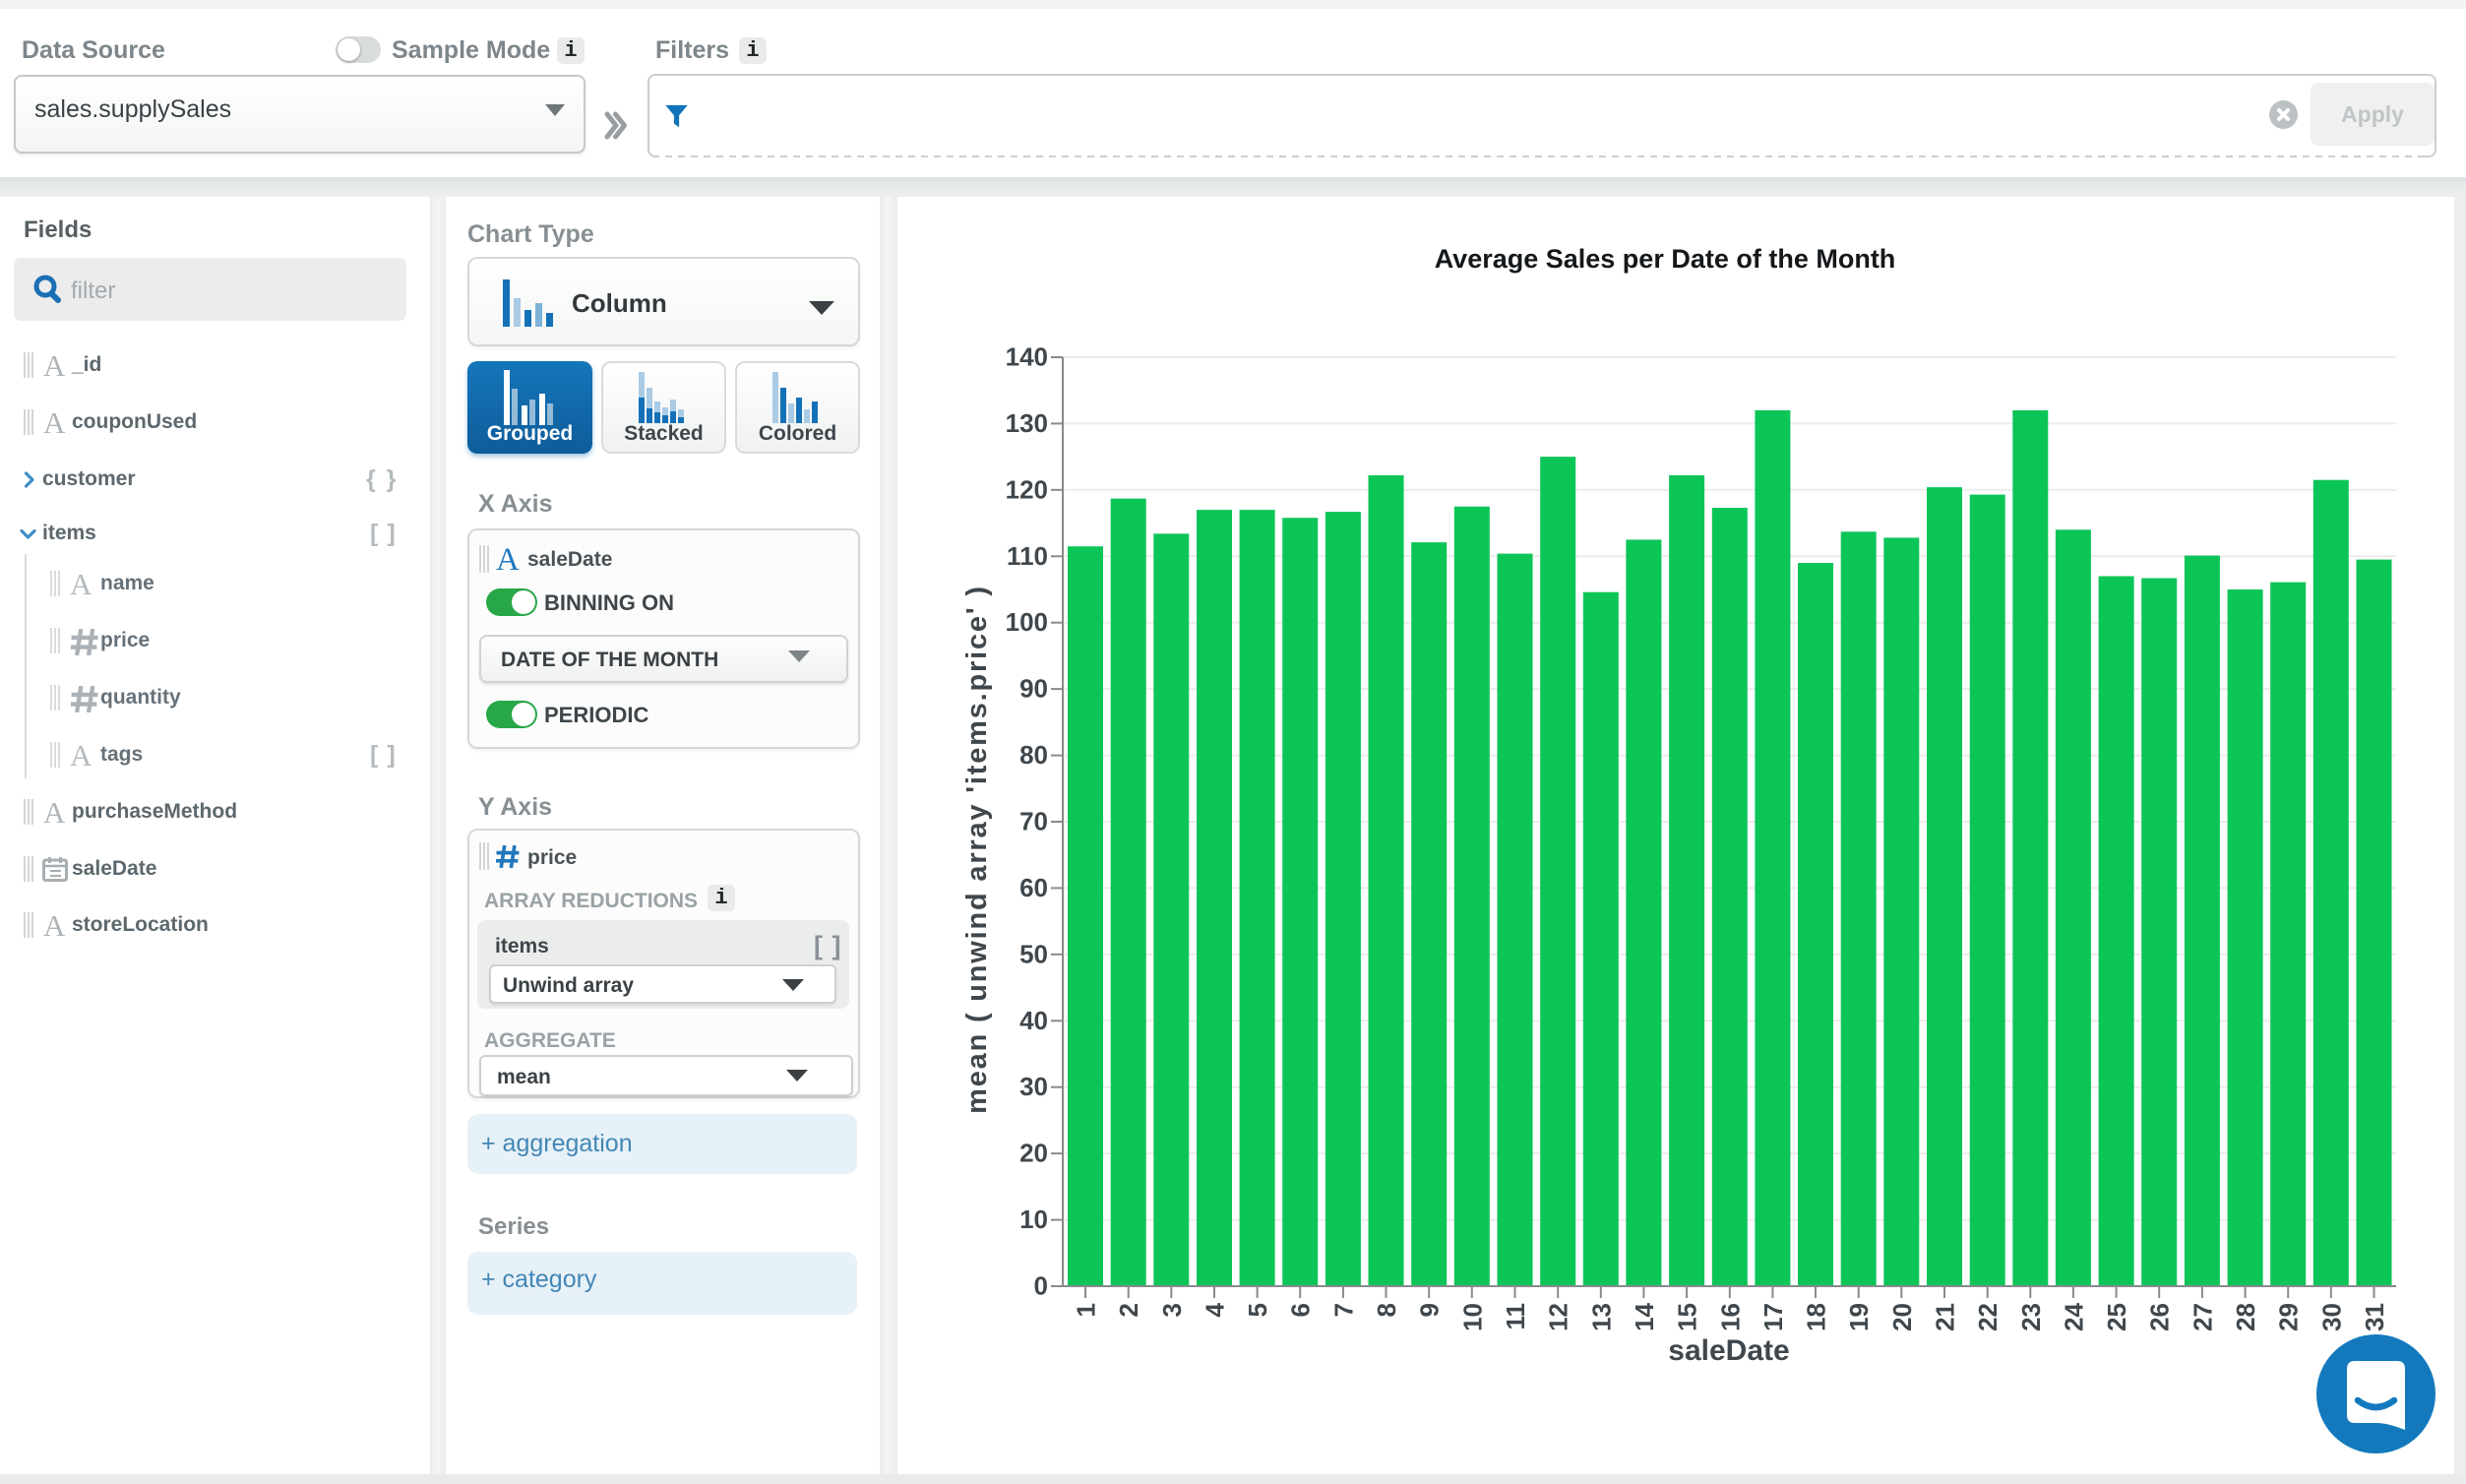 The height and width of the screenshot is (1484, 2466). I want to click on svg-text: 140, so click(1027, 357).